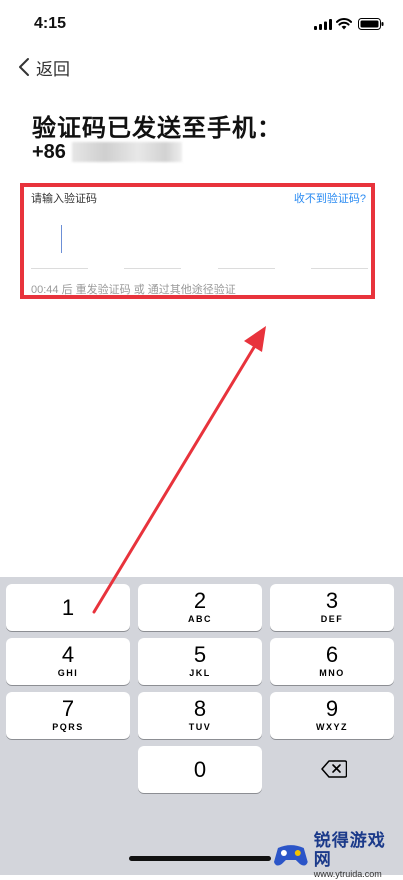 The height and width of the screenshot is (880, 403). I want to click on key-letters: DEF, so click(332, 619).